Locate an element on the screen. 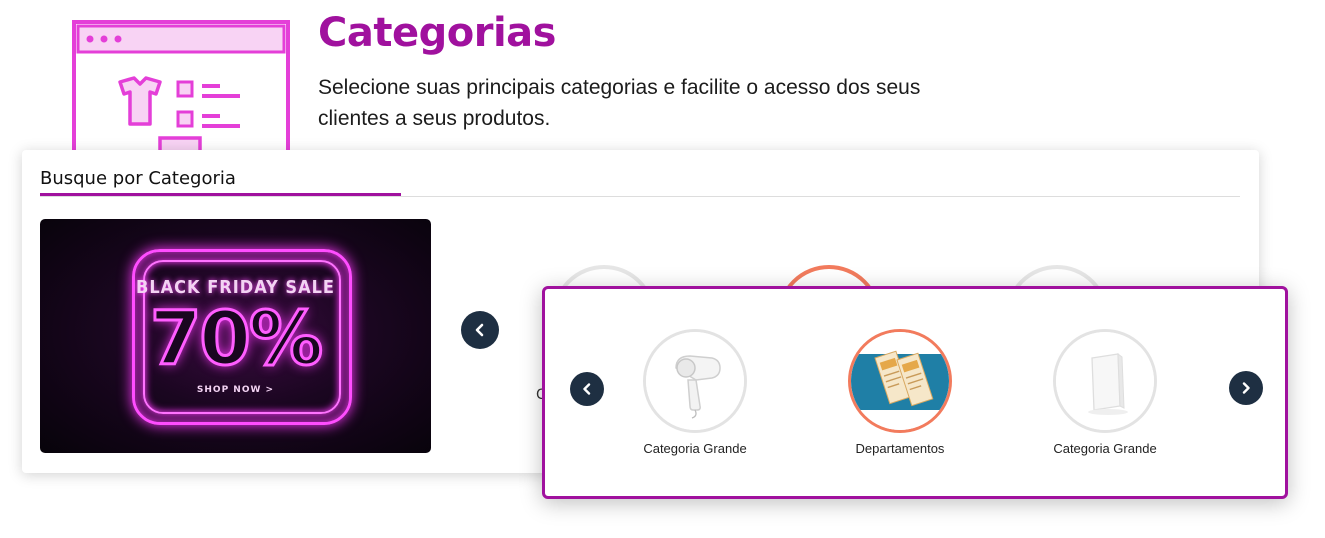  brochure-icon is located at coordinates (900, 381).